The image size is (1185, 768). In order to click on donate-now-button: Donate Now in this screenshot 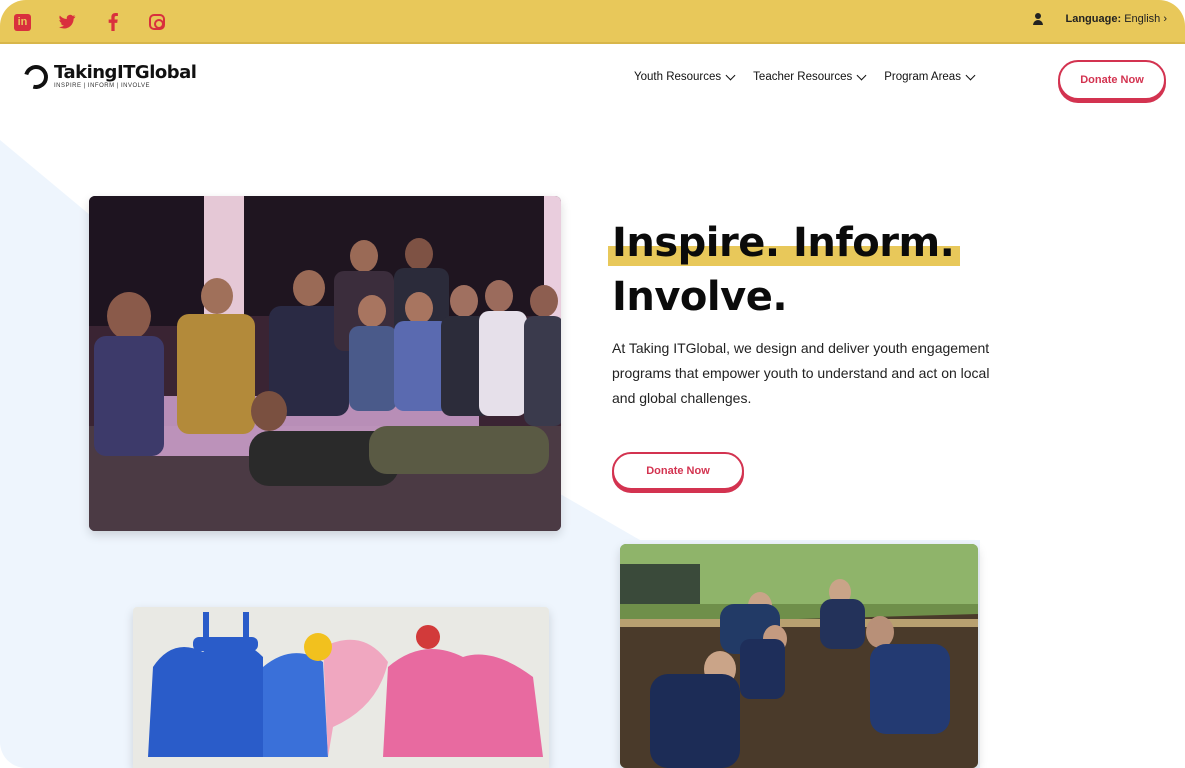, I will do `click(1112, 80)`.